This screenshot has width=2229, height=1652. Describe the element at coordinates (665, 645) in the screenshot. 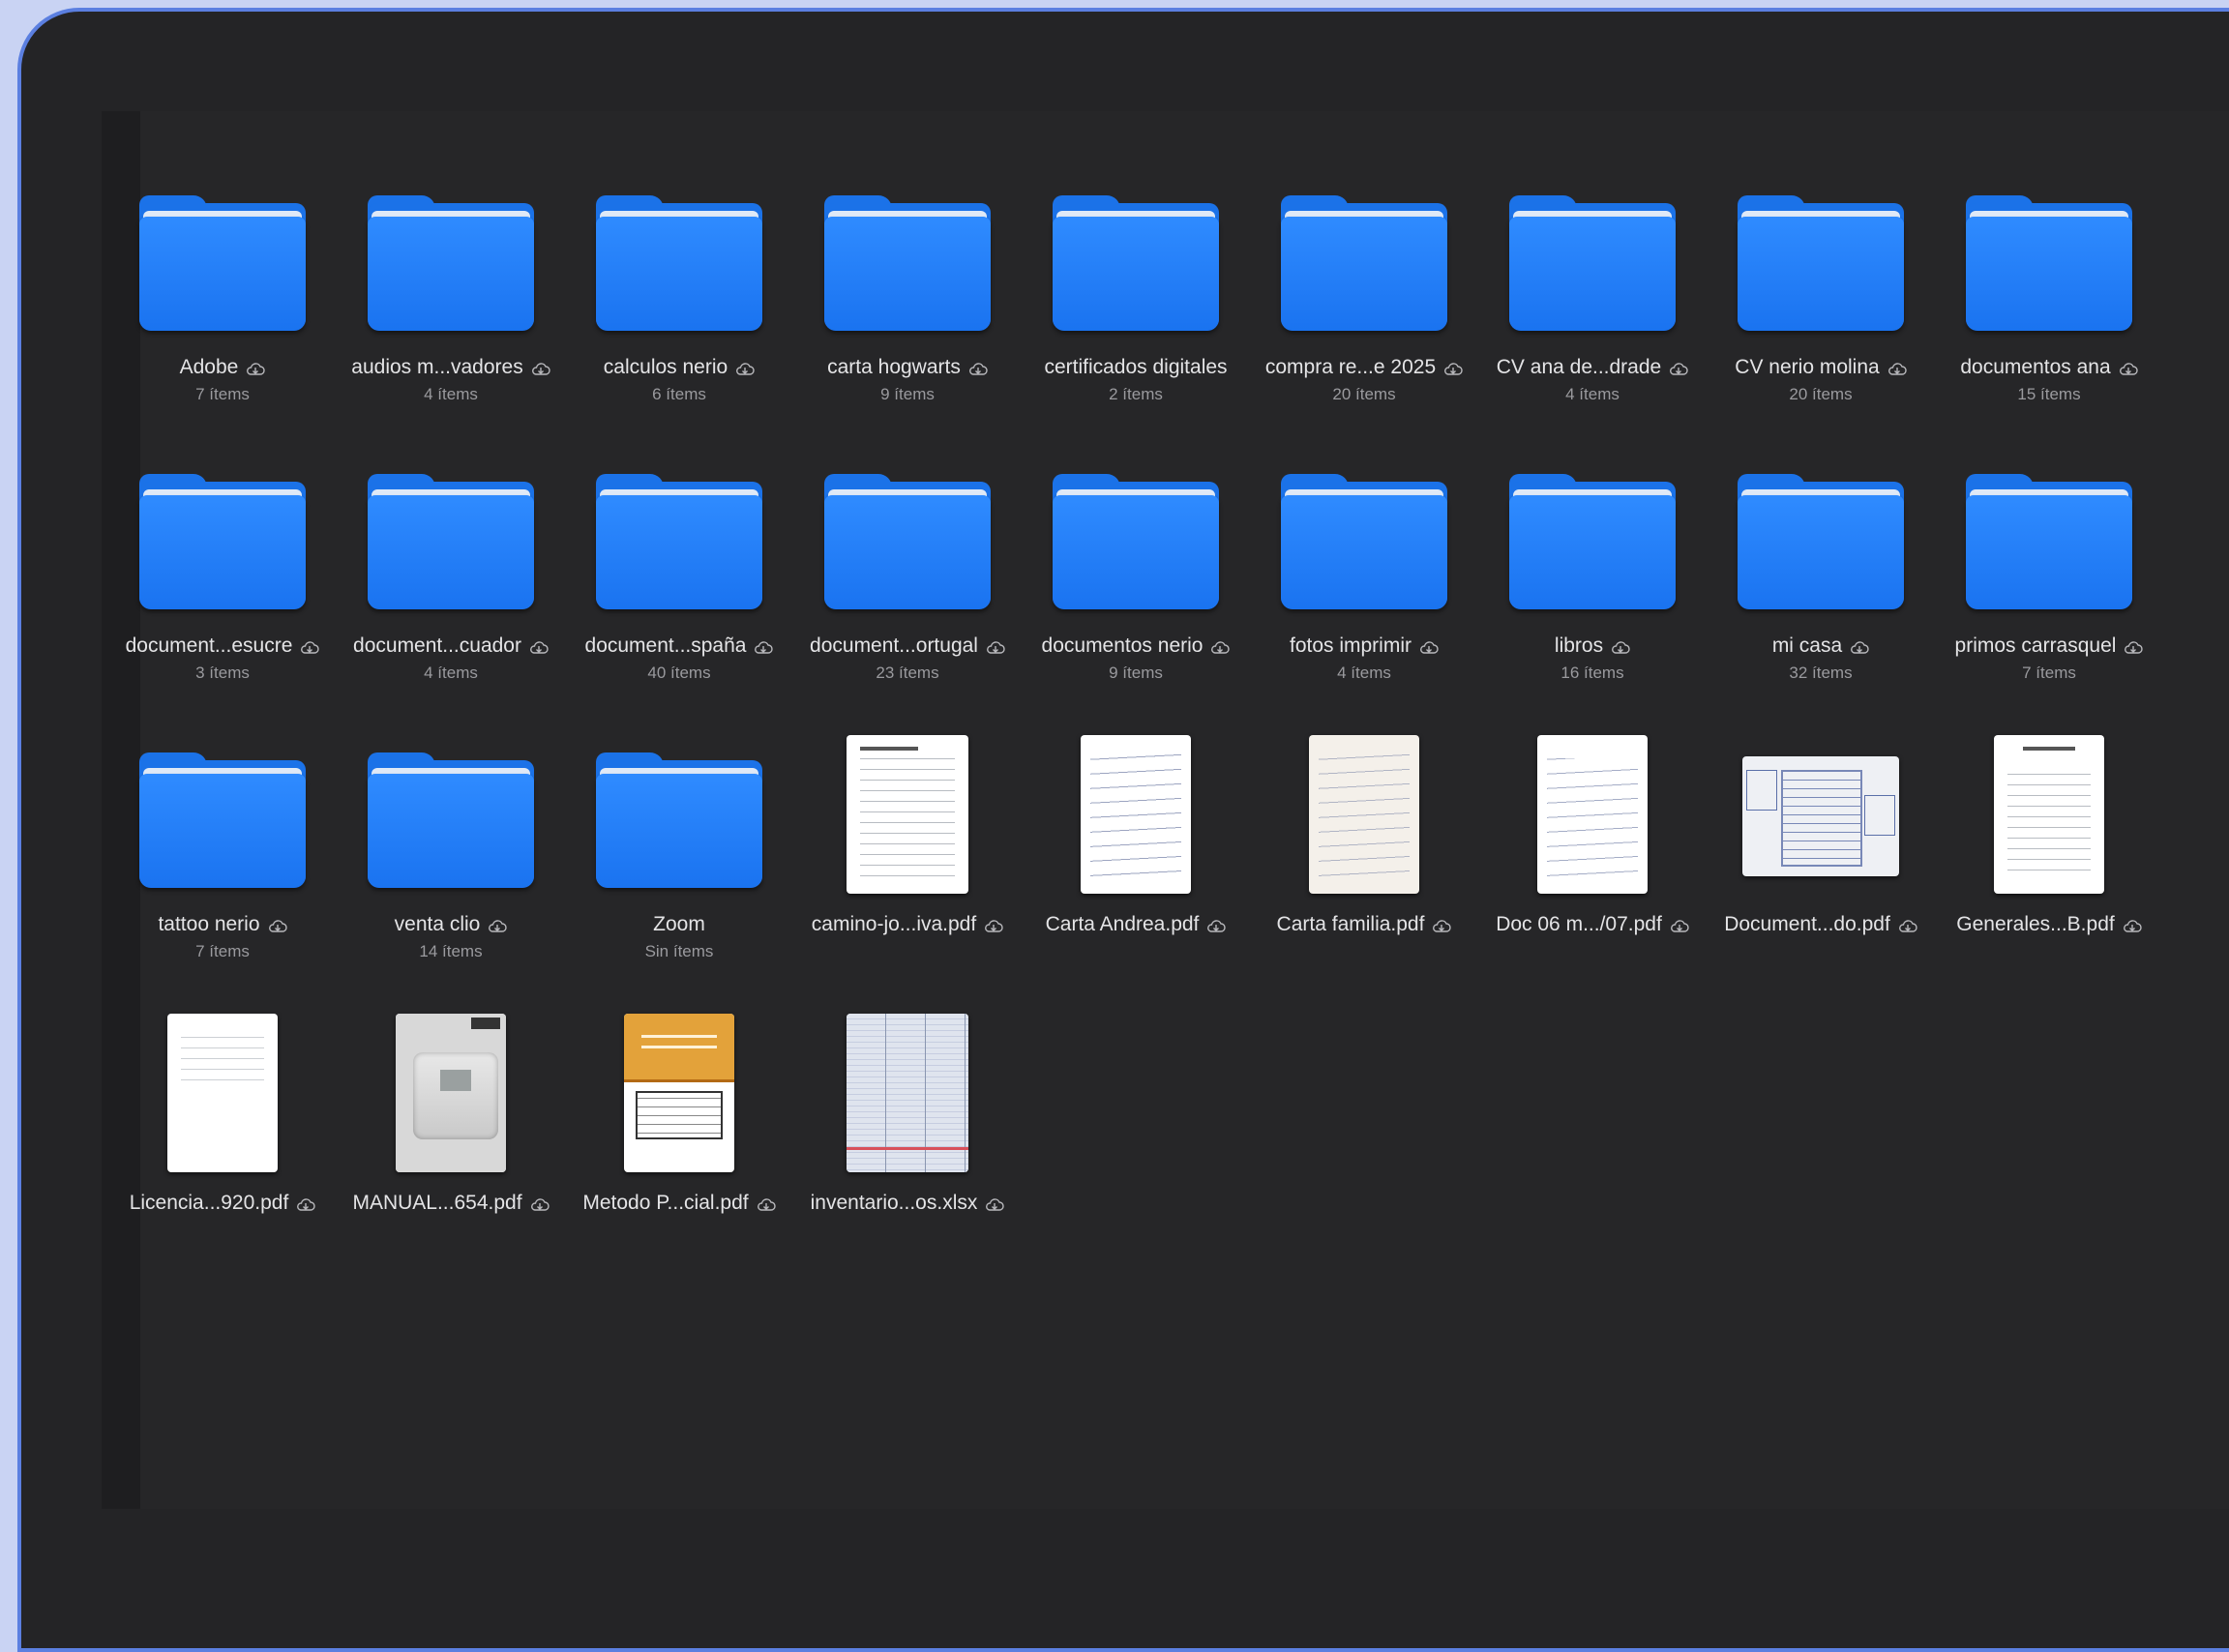

I see `item-name: document...spaña` at that location.